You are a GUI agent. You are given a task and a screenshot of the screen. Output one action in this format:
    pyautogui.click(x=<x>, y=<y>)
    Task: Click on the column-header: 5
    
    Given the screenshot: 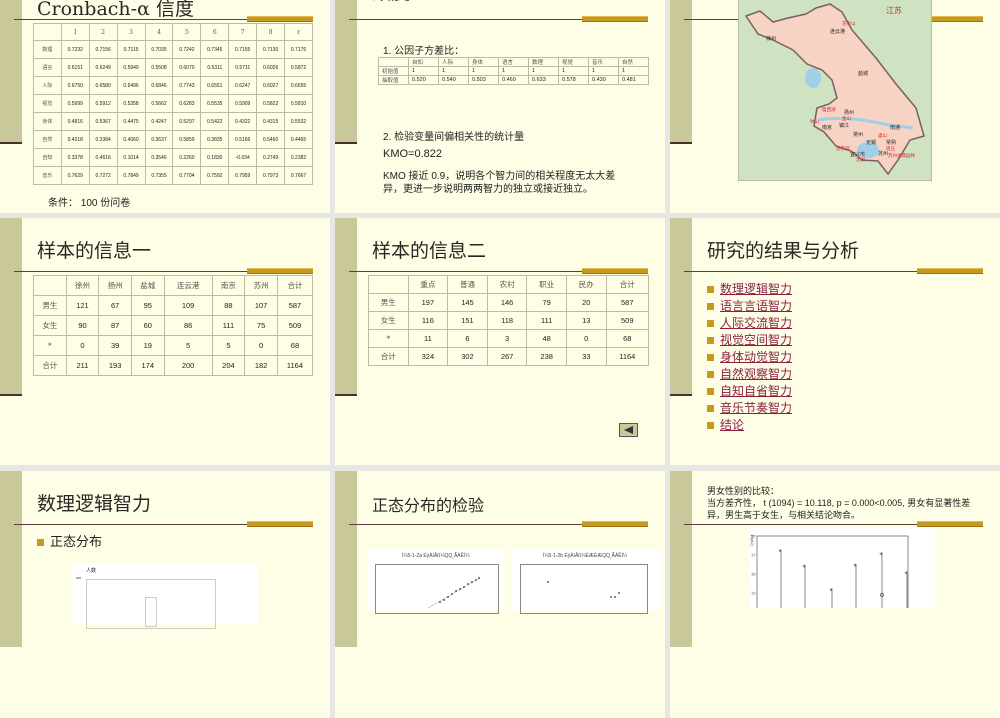 What is the action you would take?
    pyautogui.click(x=187, y=32)
    